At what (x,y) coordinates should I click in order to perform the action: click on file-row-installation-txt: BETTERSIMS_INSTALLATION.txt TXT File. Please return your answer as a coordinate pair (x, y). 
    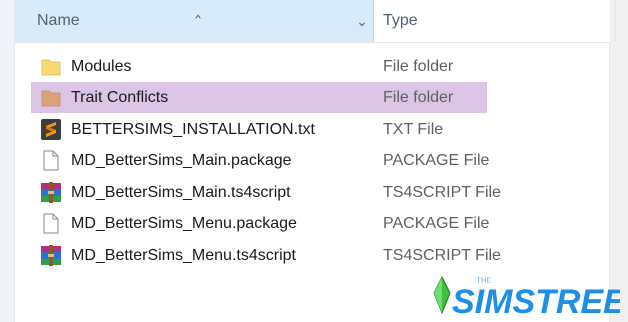
    Looking at the image, I should click on (259, 129).